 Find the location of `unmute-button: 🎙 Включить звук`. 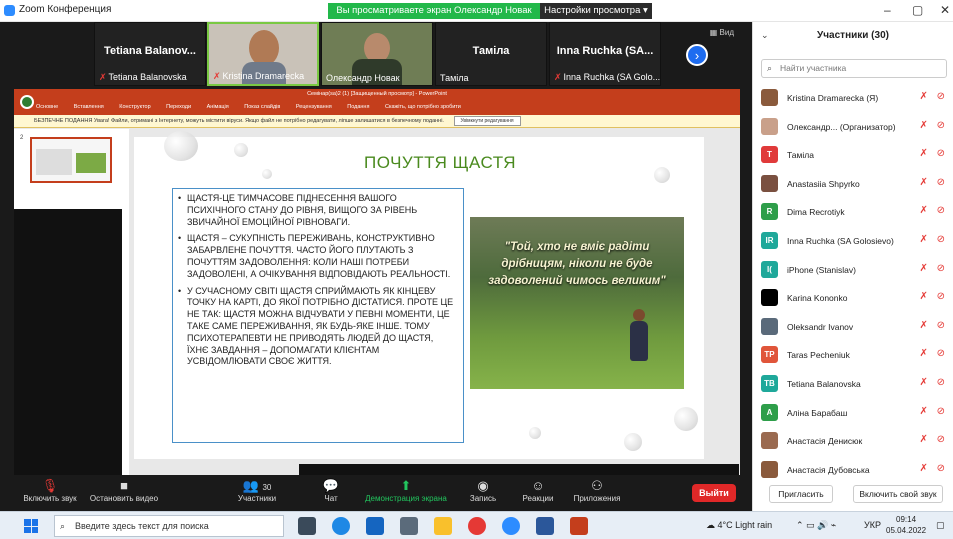

unmute-button: 🎙 Включить звук is located at coordinates (50, 490).